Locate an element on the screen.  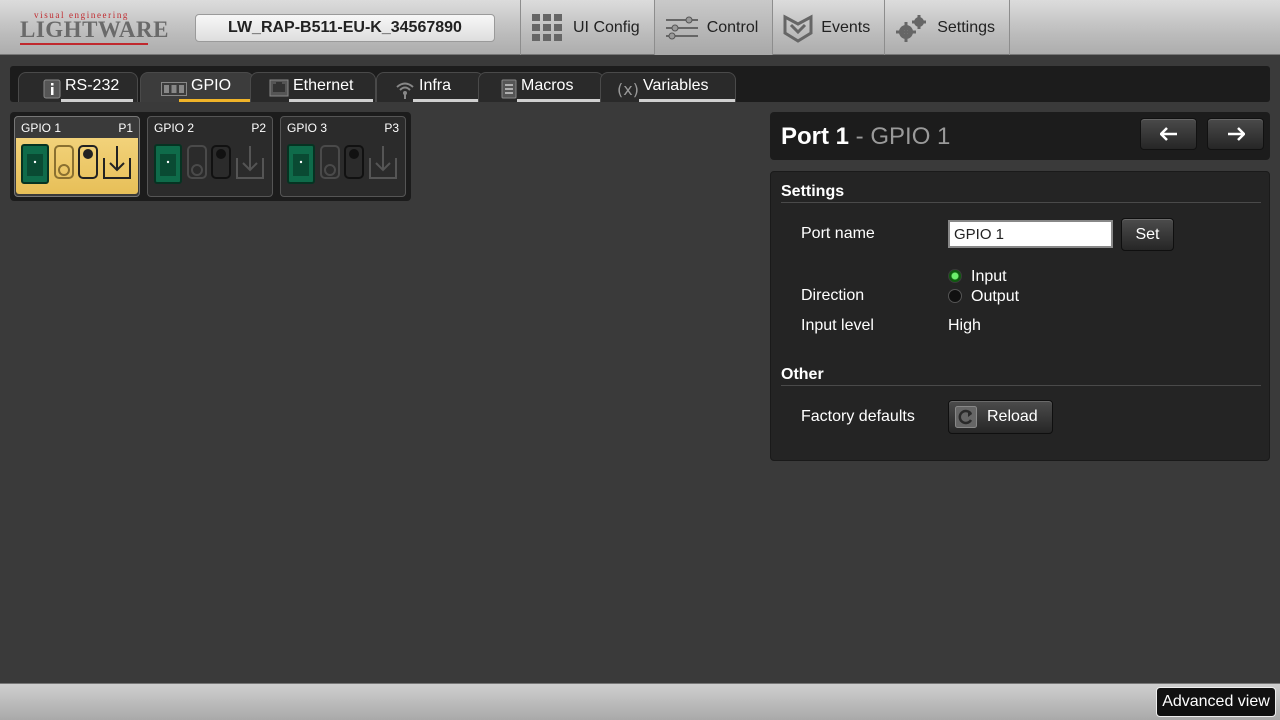
tab-gpio: GPIO is located at coordinates (197, 87).